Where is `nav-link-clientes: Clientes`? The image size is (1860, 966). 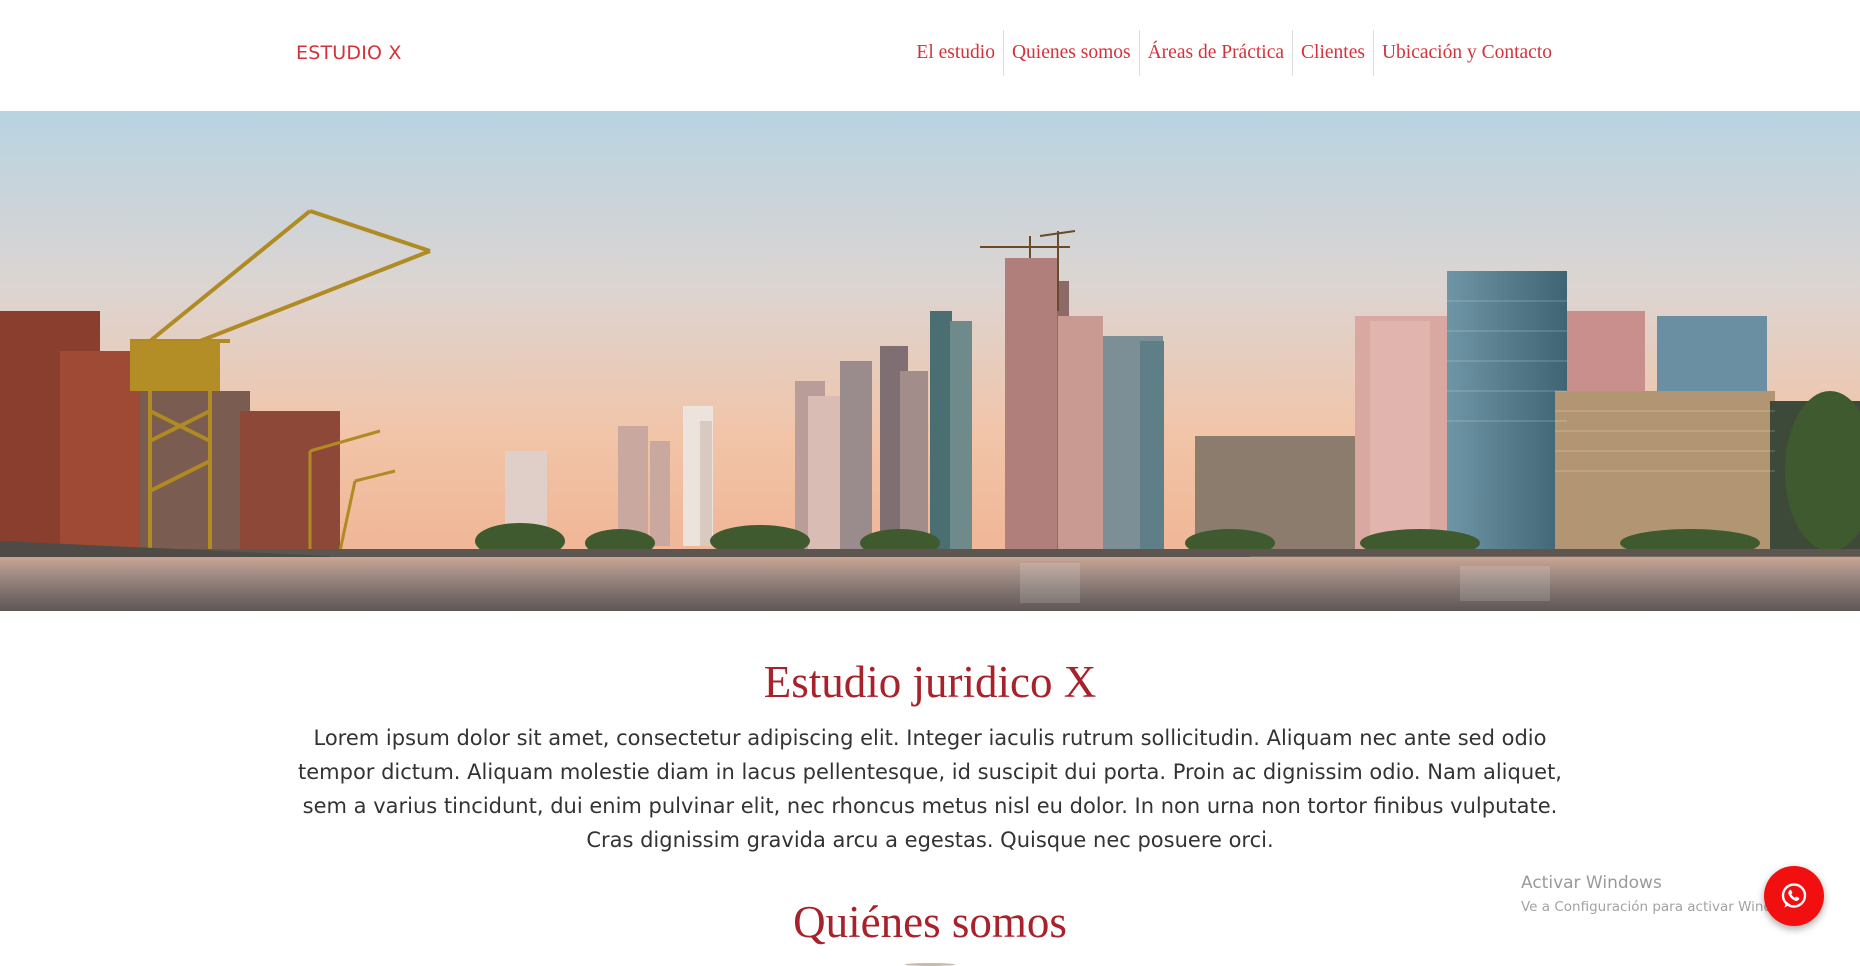
nav-link-clientes: Clientes is located at coordinates (1332, 53).